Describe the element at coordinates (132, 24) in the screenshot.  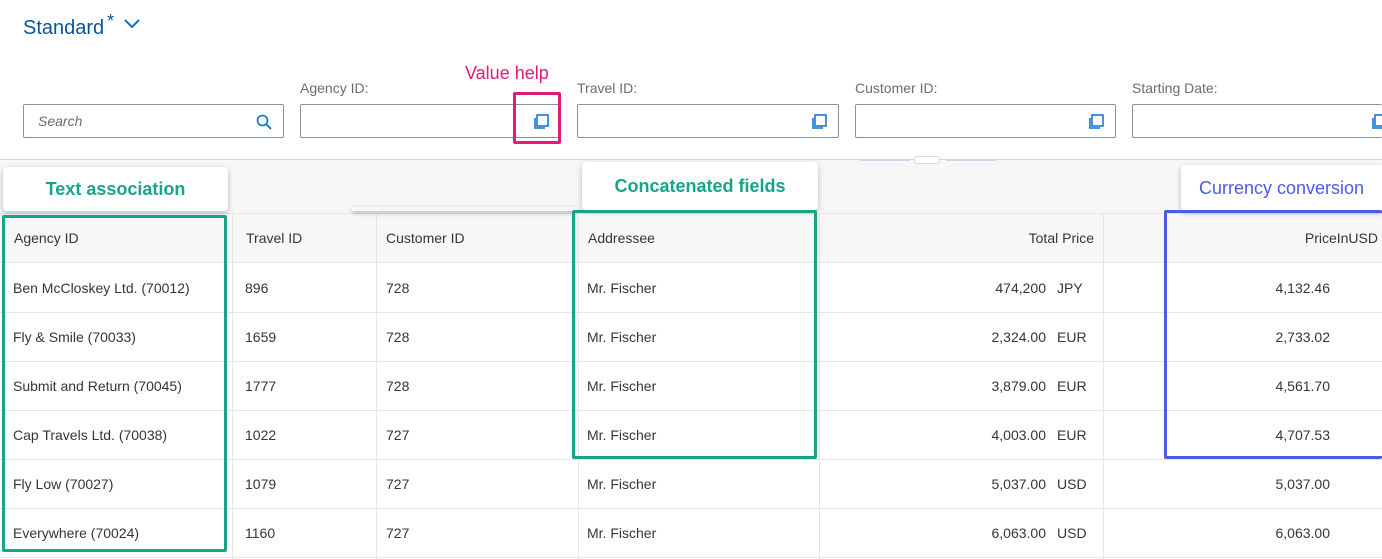
I see `chevron-down-icon` at that location.